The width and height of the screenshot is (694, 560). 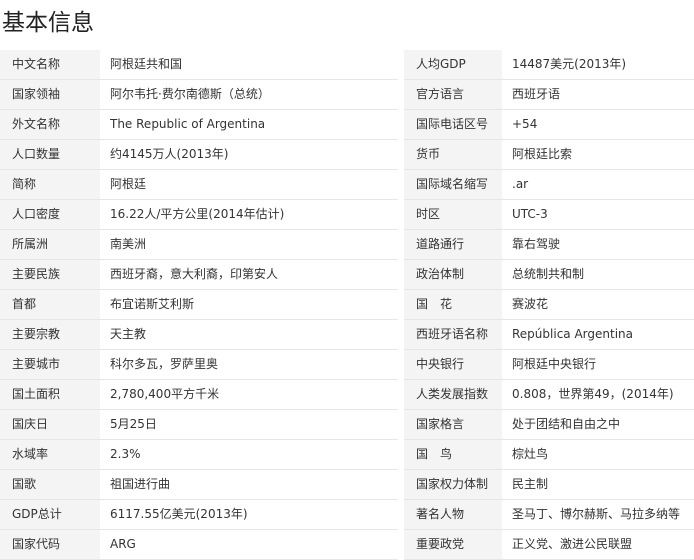 What do you see at coordinates (598, 184) in the screenshot?
I see `right-field-value: .ar` at bounding box center [598, 184].